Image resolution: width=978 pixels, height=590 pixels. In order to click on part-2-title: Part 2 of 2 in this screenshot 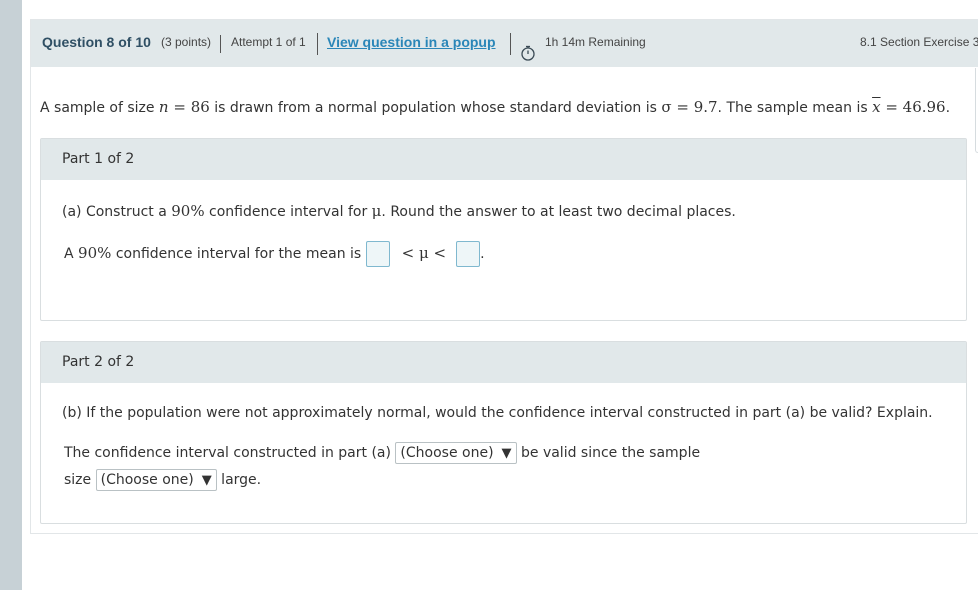, I will do `click(503, 362)`.